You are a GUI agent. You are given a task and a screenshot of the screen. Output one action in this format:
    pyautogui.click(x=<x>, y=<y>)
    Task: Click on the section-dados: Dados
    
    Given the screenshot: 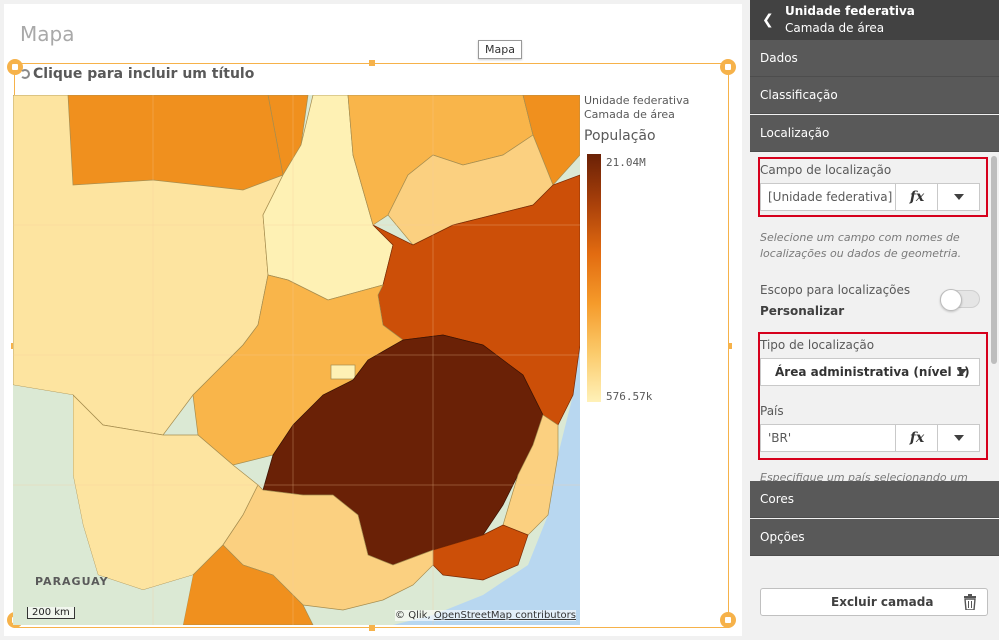 What is the action you would take?
    pyautogui.click(x=874, y=58)
    